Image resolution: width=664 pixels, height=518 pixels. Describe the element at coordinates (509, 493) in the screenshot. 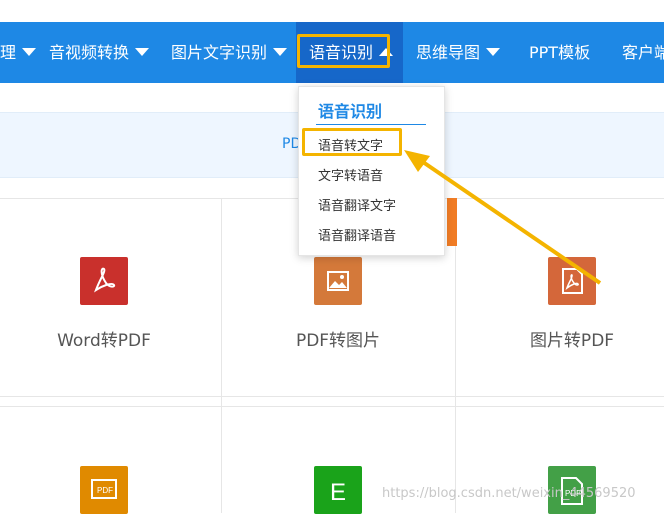

I see `watermark-text: https://blog.csdn.net/weixin_44569520` at that location.